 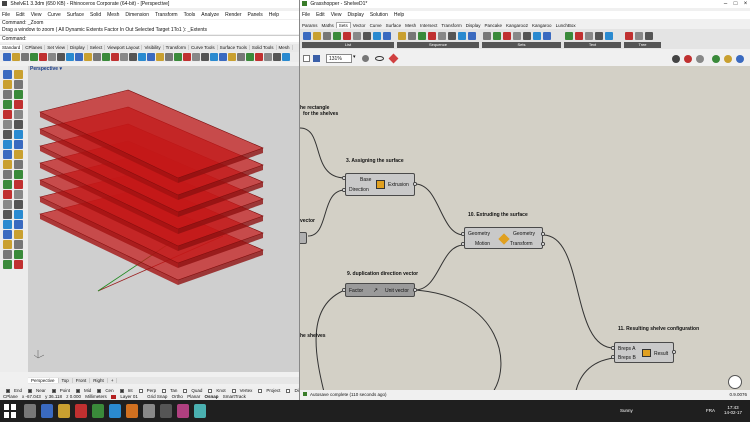 I want to click on move-port-motion-in, so click(x=463, y=244).